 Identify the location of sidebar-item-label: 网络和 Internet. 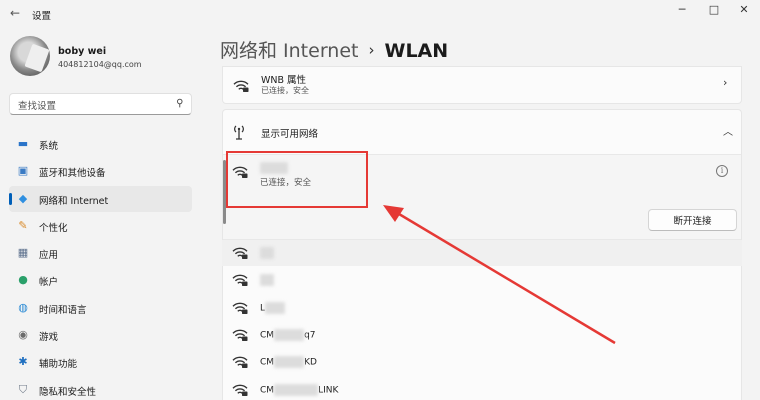
(74, 201).